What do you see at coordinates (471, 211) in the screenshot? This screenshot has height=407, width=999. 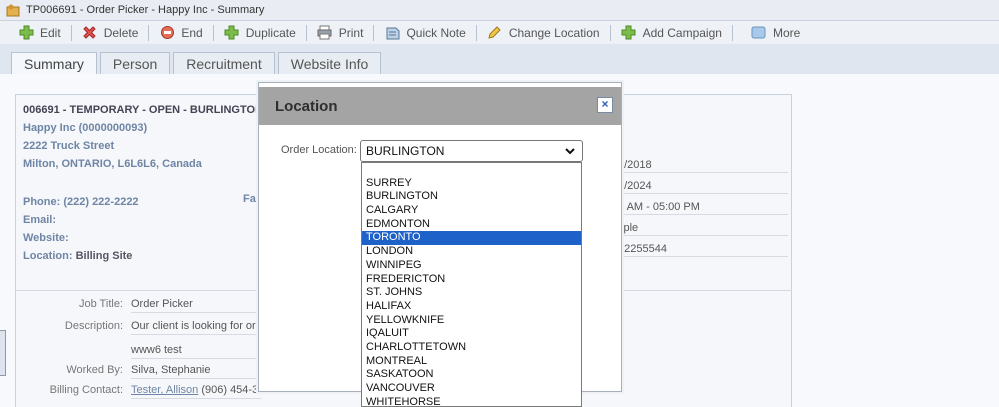 I see `location-option: CALGARY` at bounding box center [471, 211].